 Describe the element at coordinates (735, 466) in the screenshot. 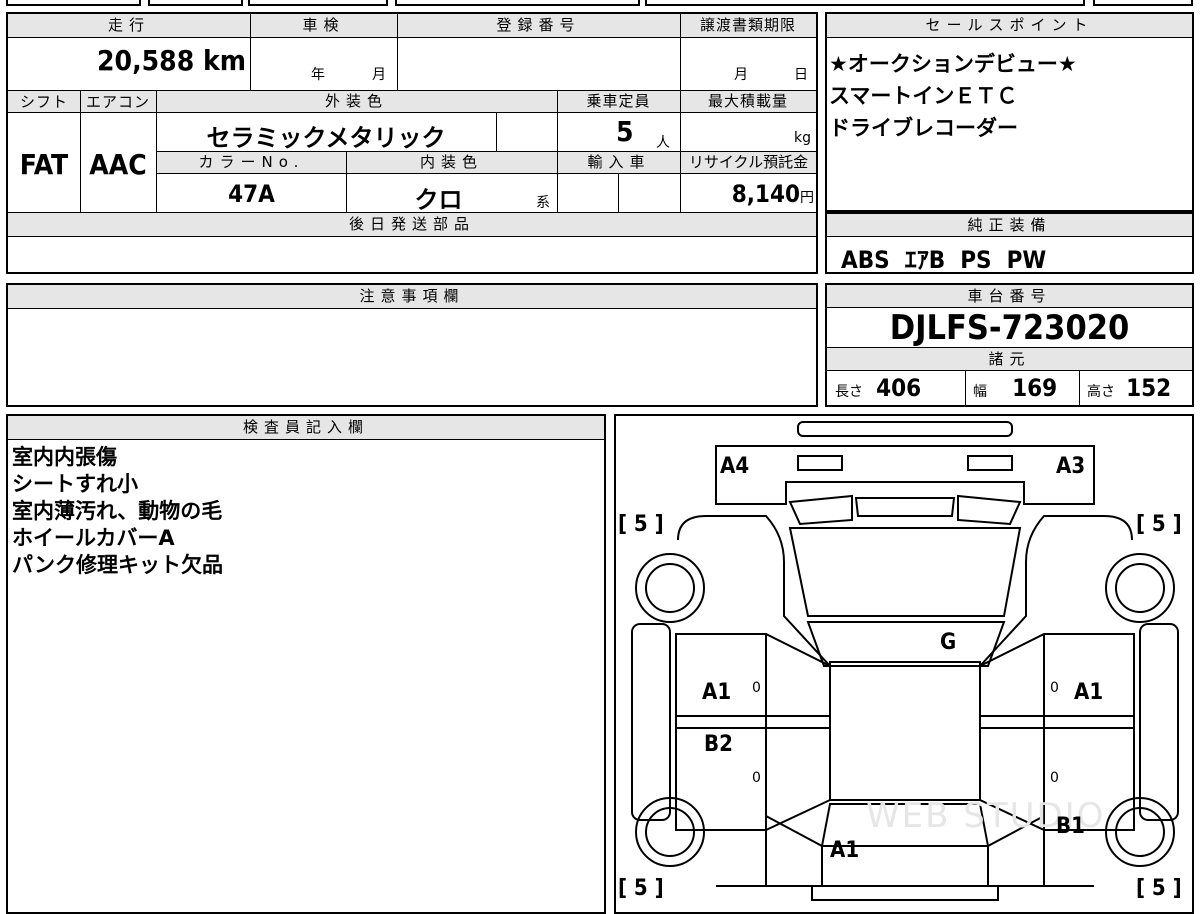

I see `mark-front-left: A4` at that location.